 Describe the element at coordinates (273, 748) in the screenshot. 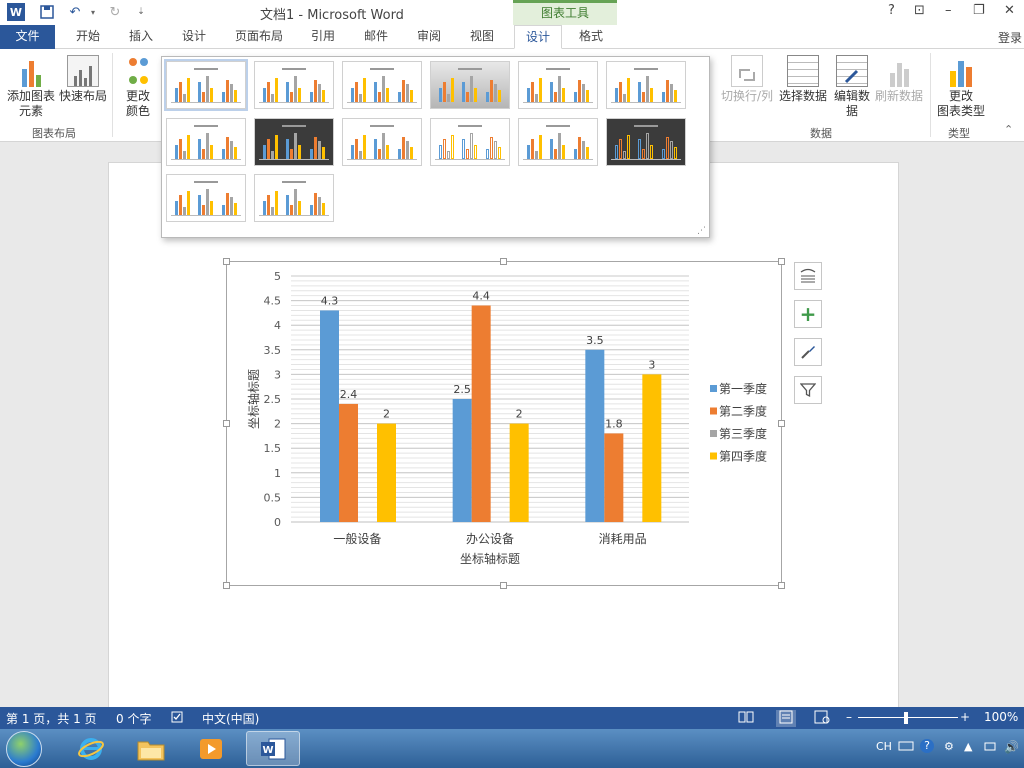

I see `word-taskbar-icon: W` at that location.